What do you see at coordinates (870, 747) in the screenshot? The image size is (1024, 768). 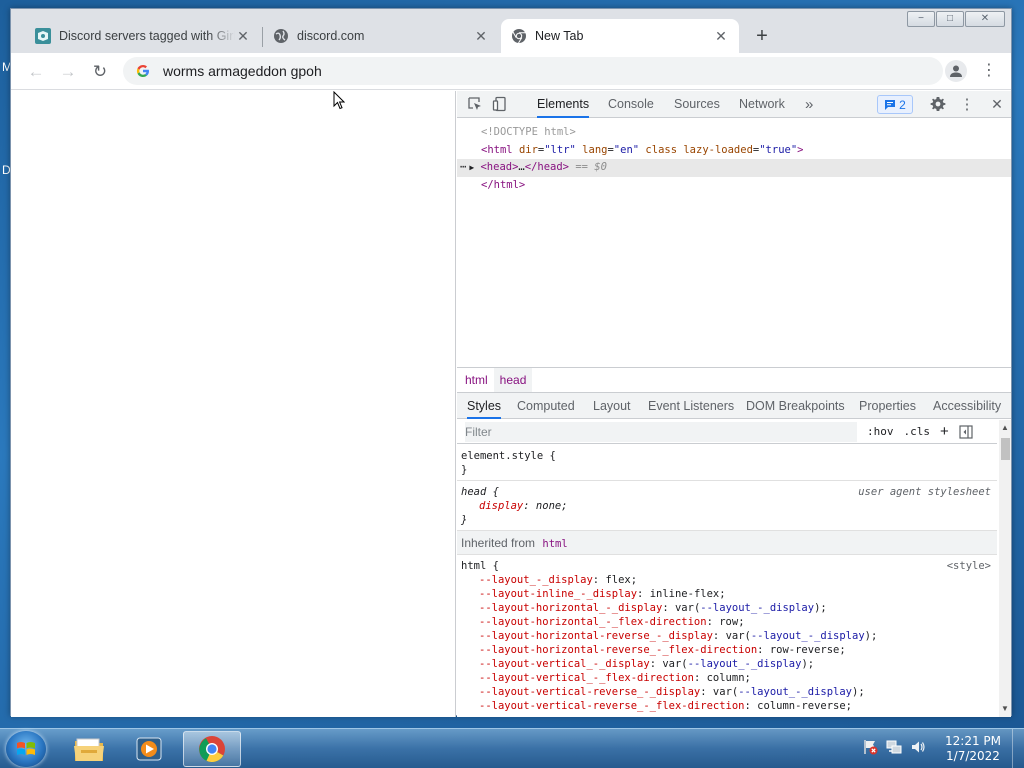 I see `action-center-flag-icon` at bounding box center [870, 747].